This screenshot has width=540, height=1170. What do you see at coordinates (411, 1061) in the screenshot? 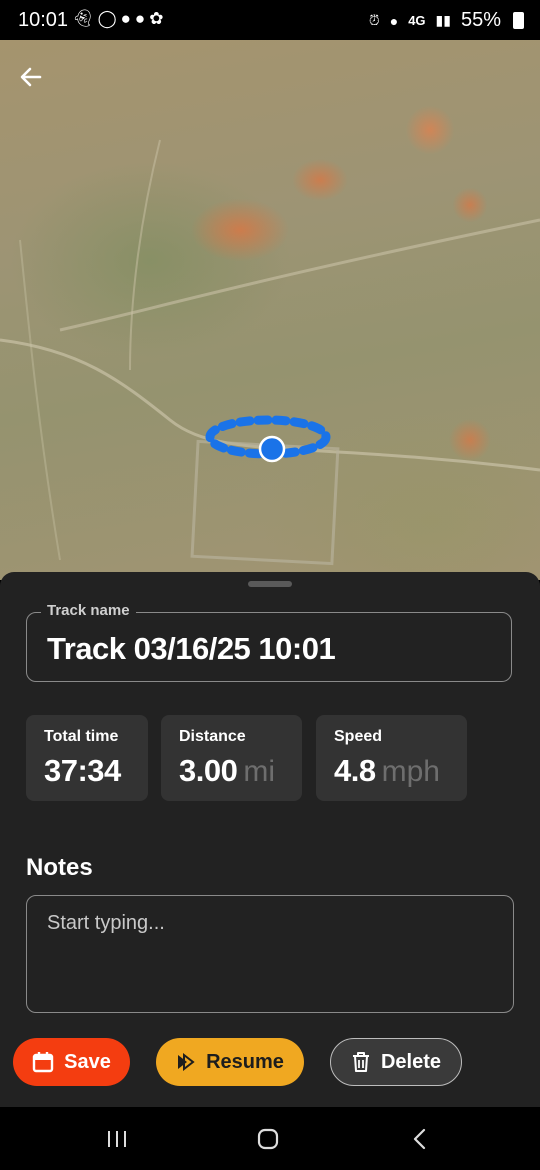
I see `delete-label: Delete` at bounding box center [411, 1061].